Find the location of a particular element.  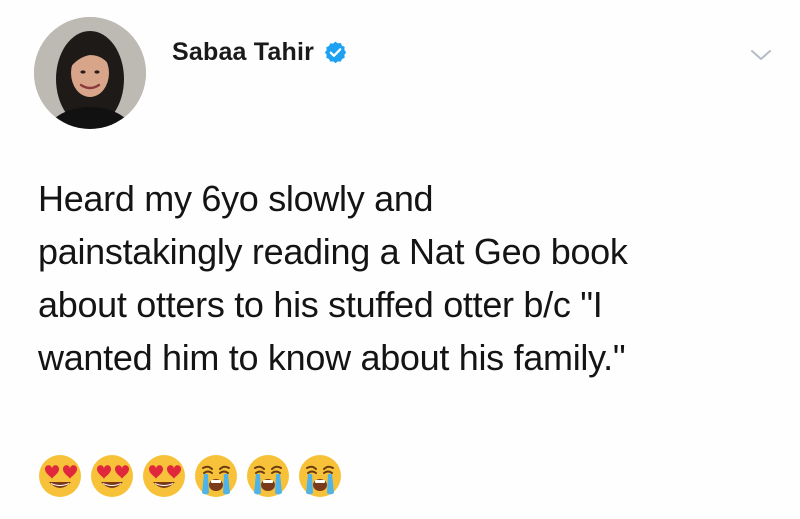

chevron-down-icon is located at coordinates (761, 55).